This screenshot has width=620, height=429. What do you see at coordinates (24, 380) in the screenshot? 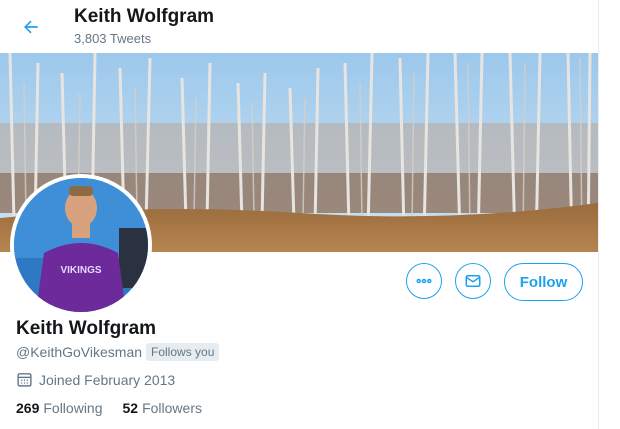
I see `calendar-icon` at bounding box center [24, 380].